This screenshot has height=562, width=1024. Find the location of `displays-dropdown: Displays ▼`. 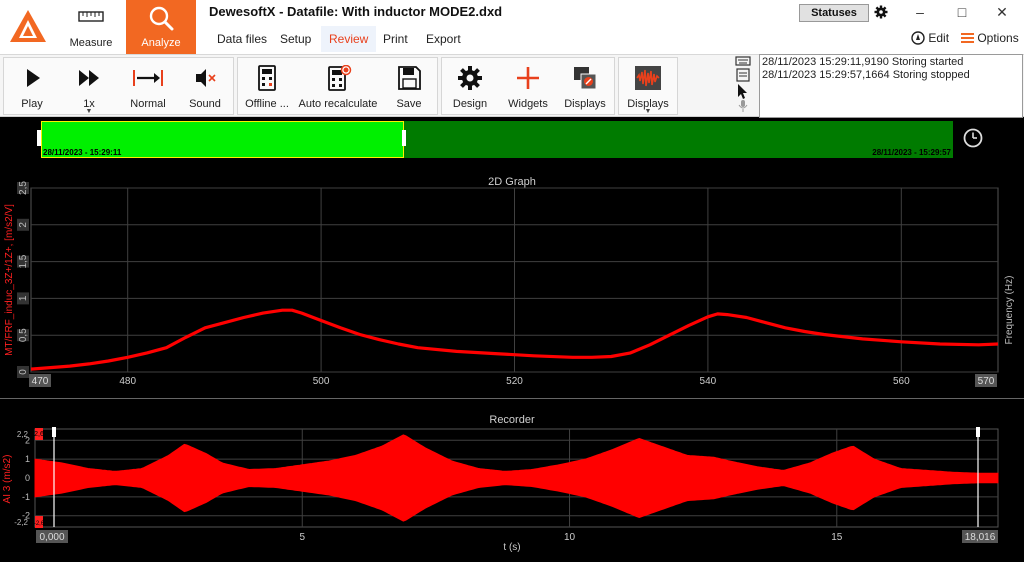

displays-dropdown: Displays ▼ is located at coordinates (648, 86).